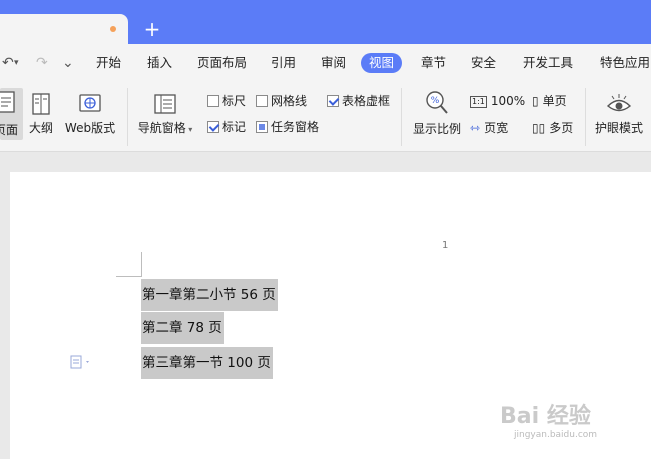 This screenshot has width=651, height=459. Describe the element at coordinates (508, 101) in the screenshot. I see `zoom-100-label: 100%` at that location.